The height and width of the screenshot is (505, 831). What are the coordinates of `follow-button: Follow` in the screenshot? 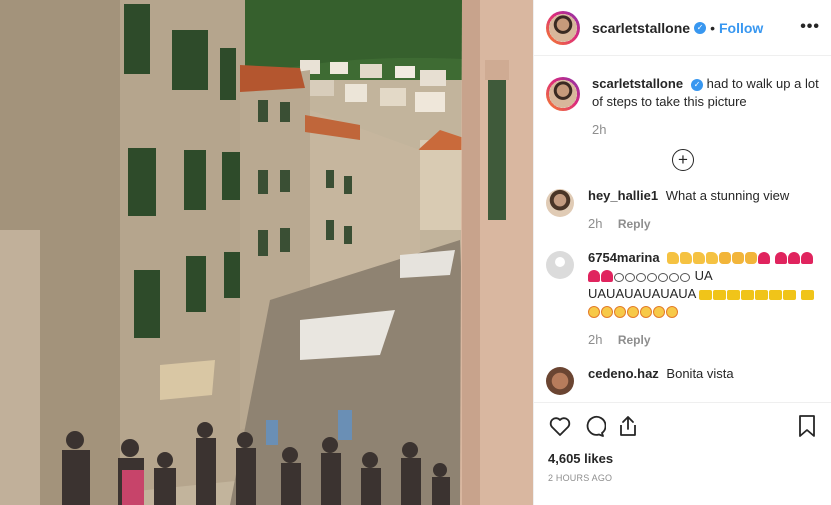 It's located at (741, 28).